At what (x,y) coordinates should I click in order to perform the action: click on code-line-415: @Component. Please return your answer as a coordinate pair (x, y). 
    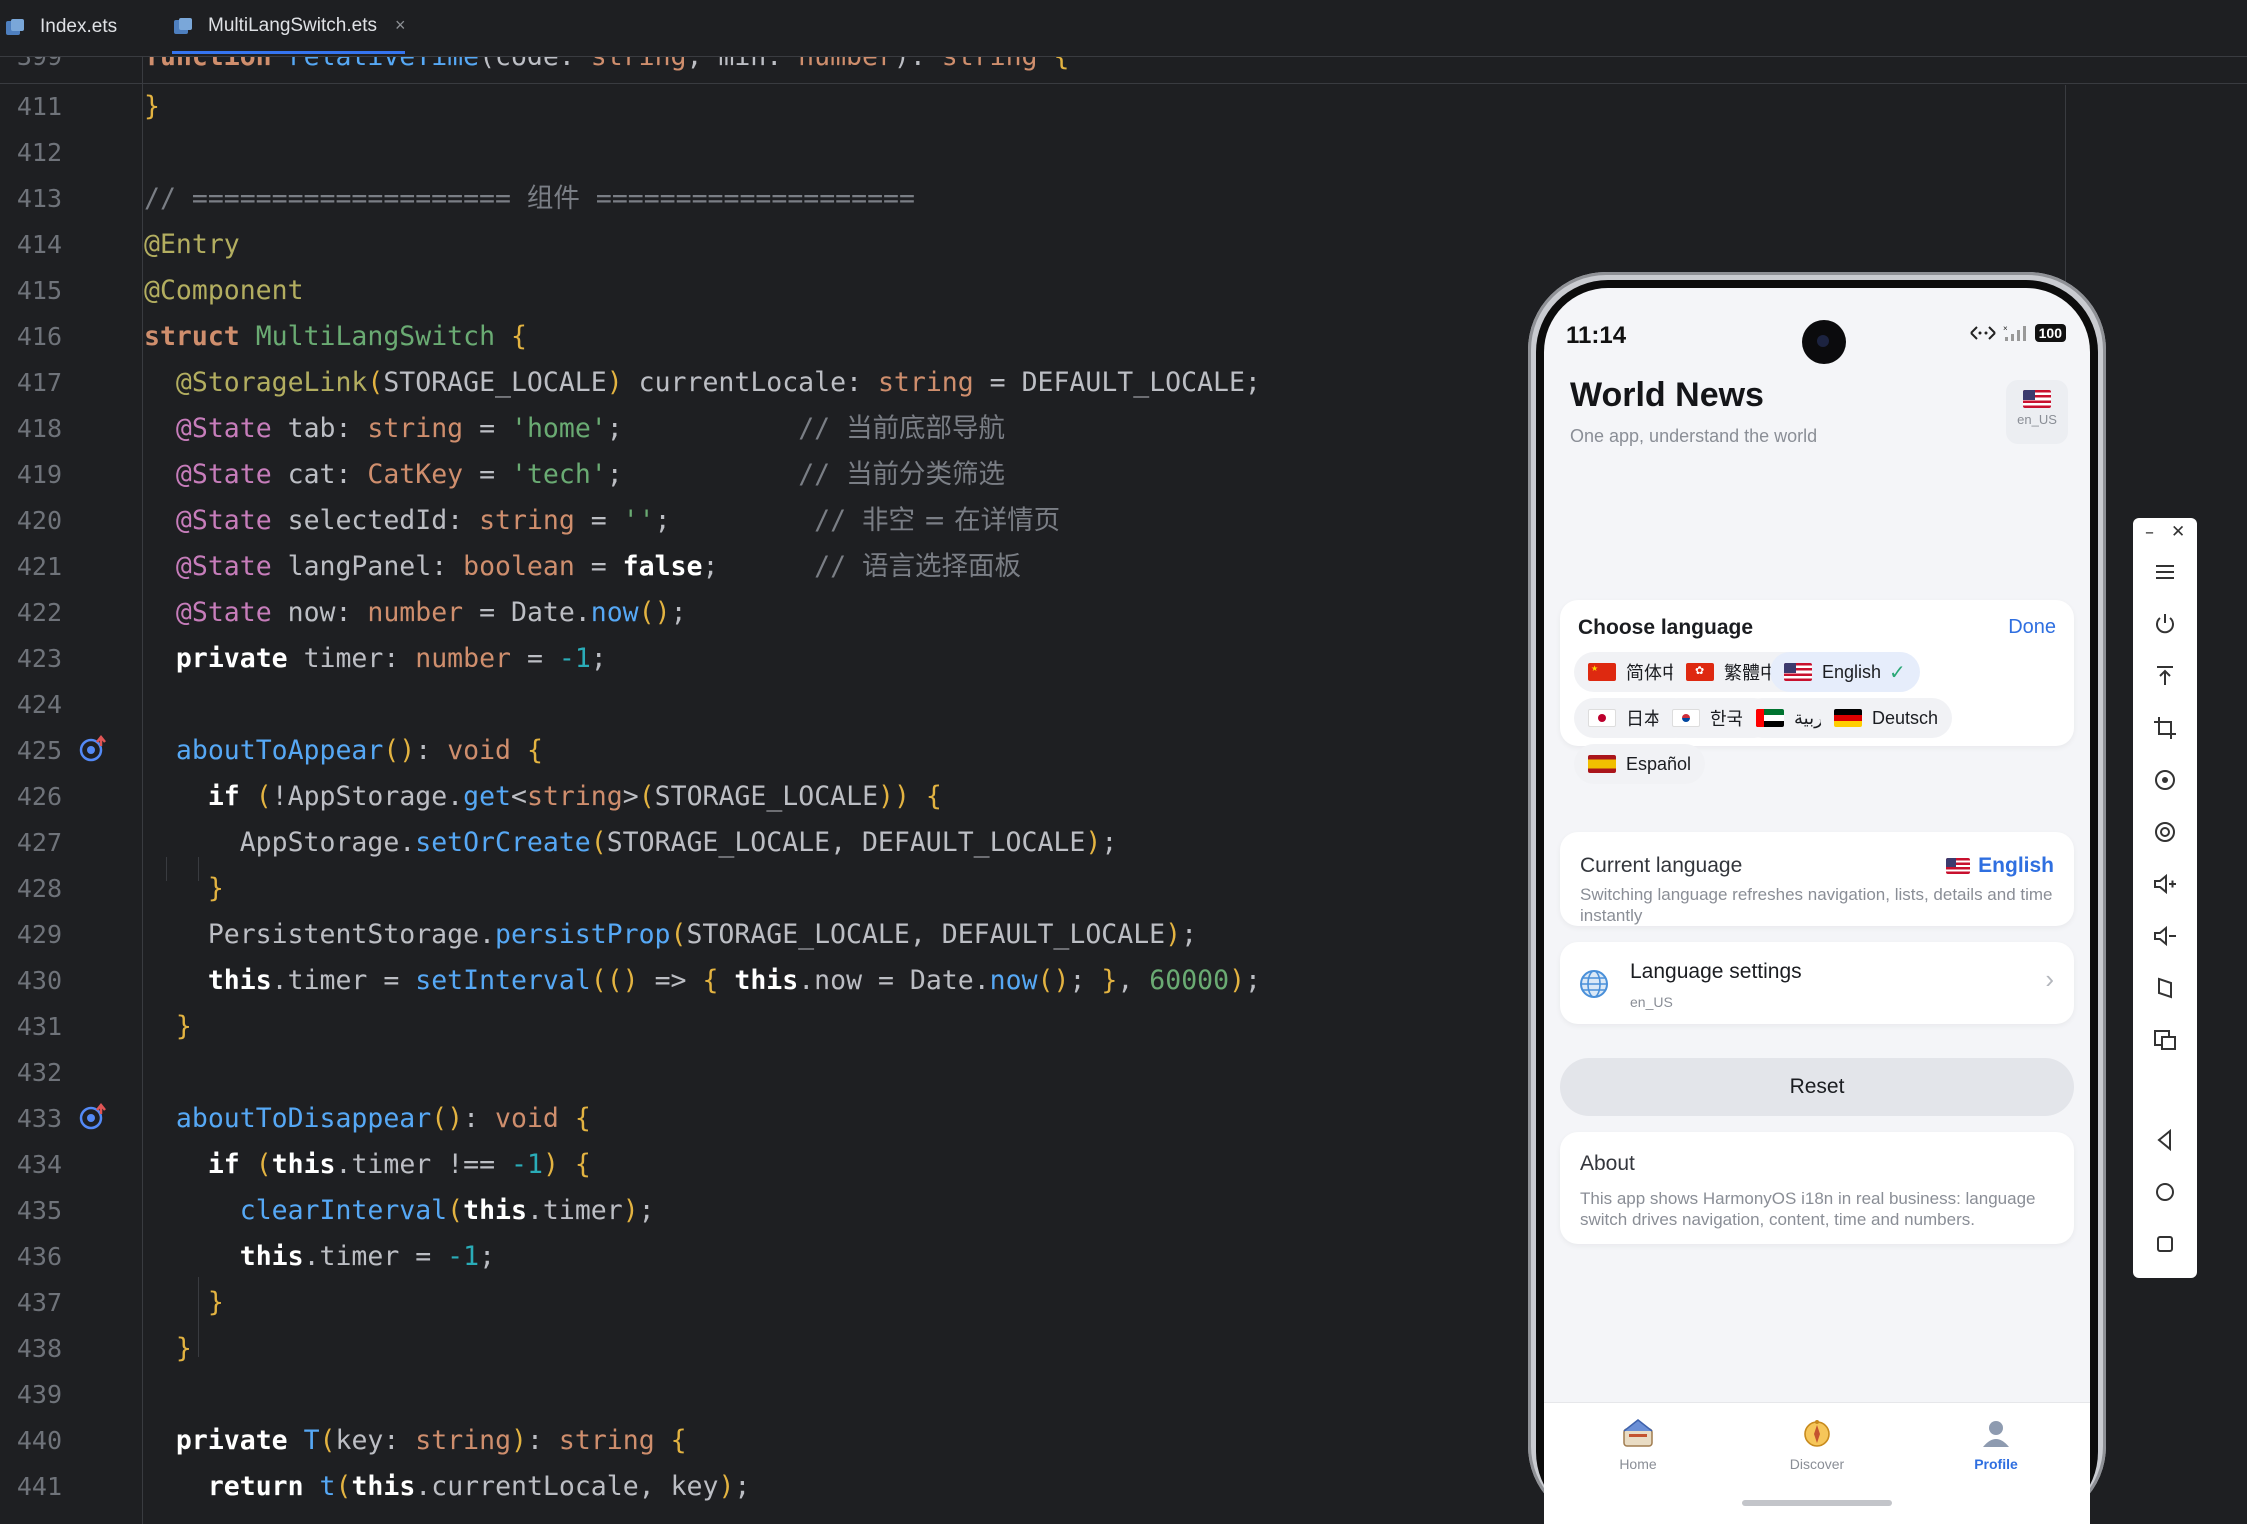
    Looking at the image, I should click on (224, 290).